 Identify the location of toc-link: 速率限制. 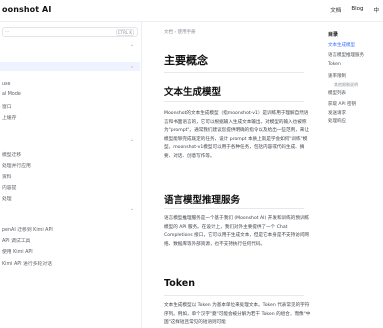
(337, 76).